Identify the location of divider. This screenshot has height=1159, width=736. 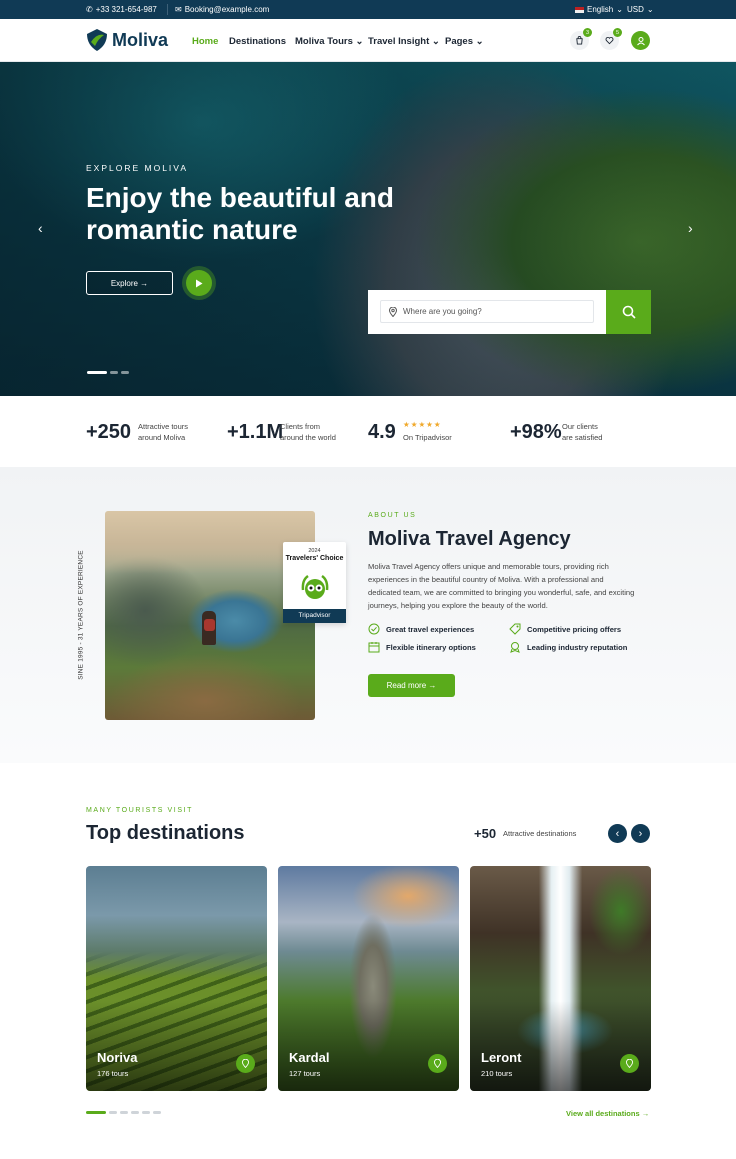
(167, 9).